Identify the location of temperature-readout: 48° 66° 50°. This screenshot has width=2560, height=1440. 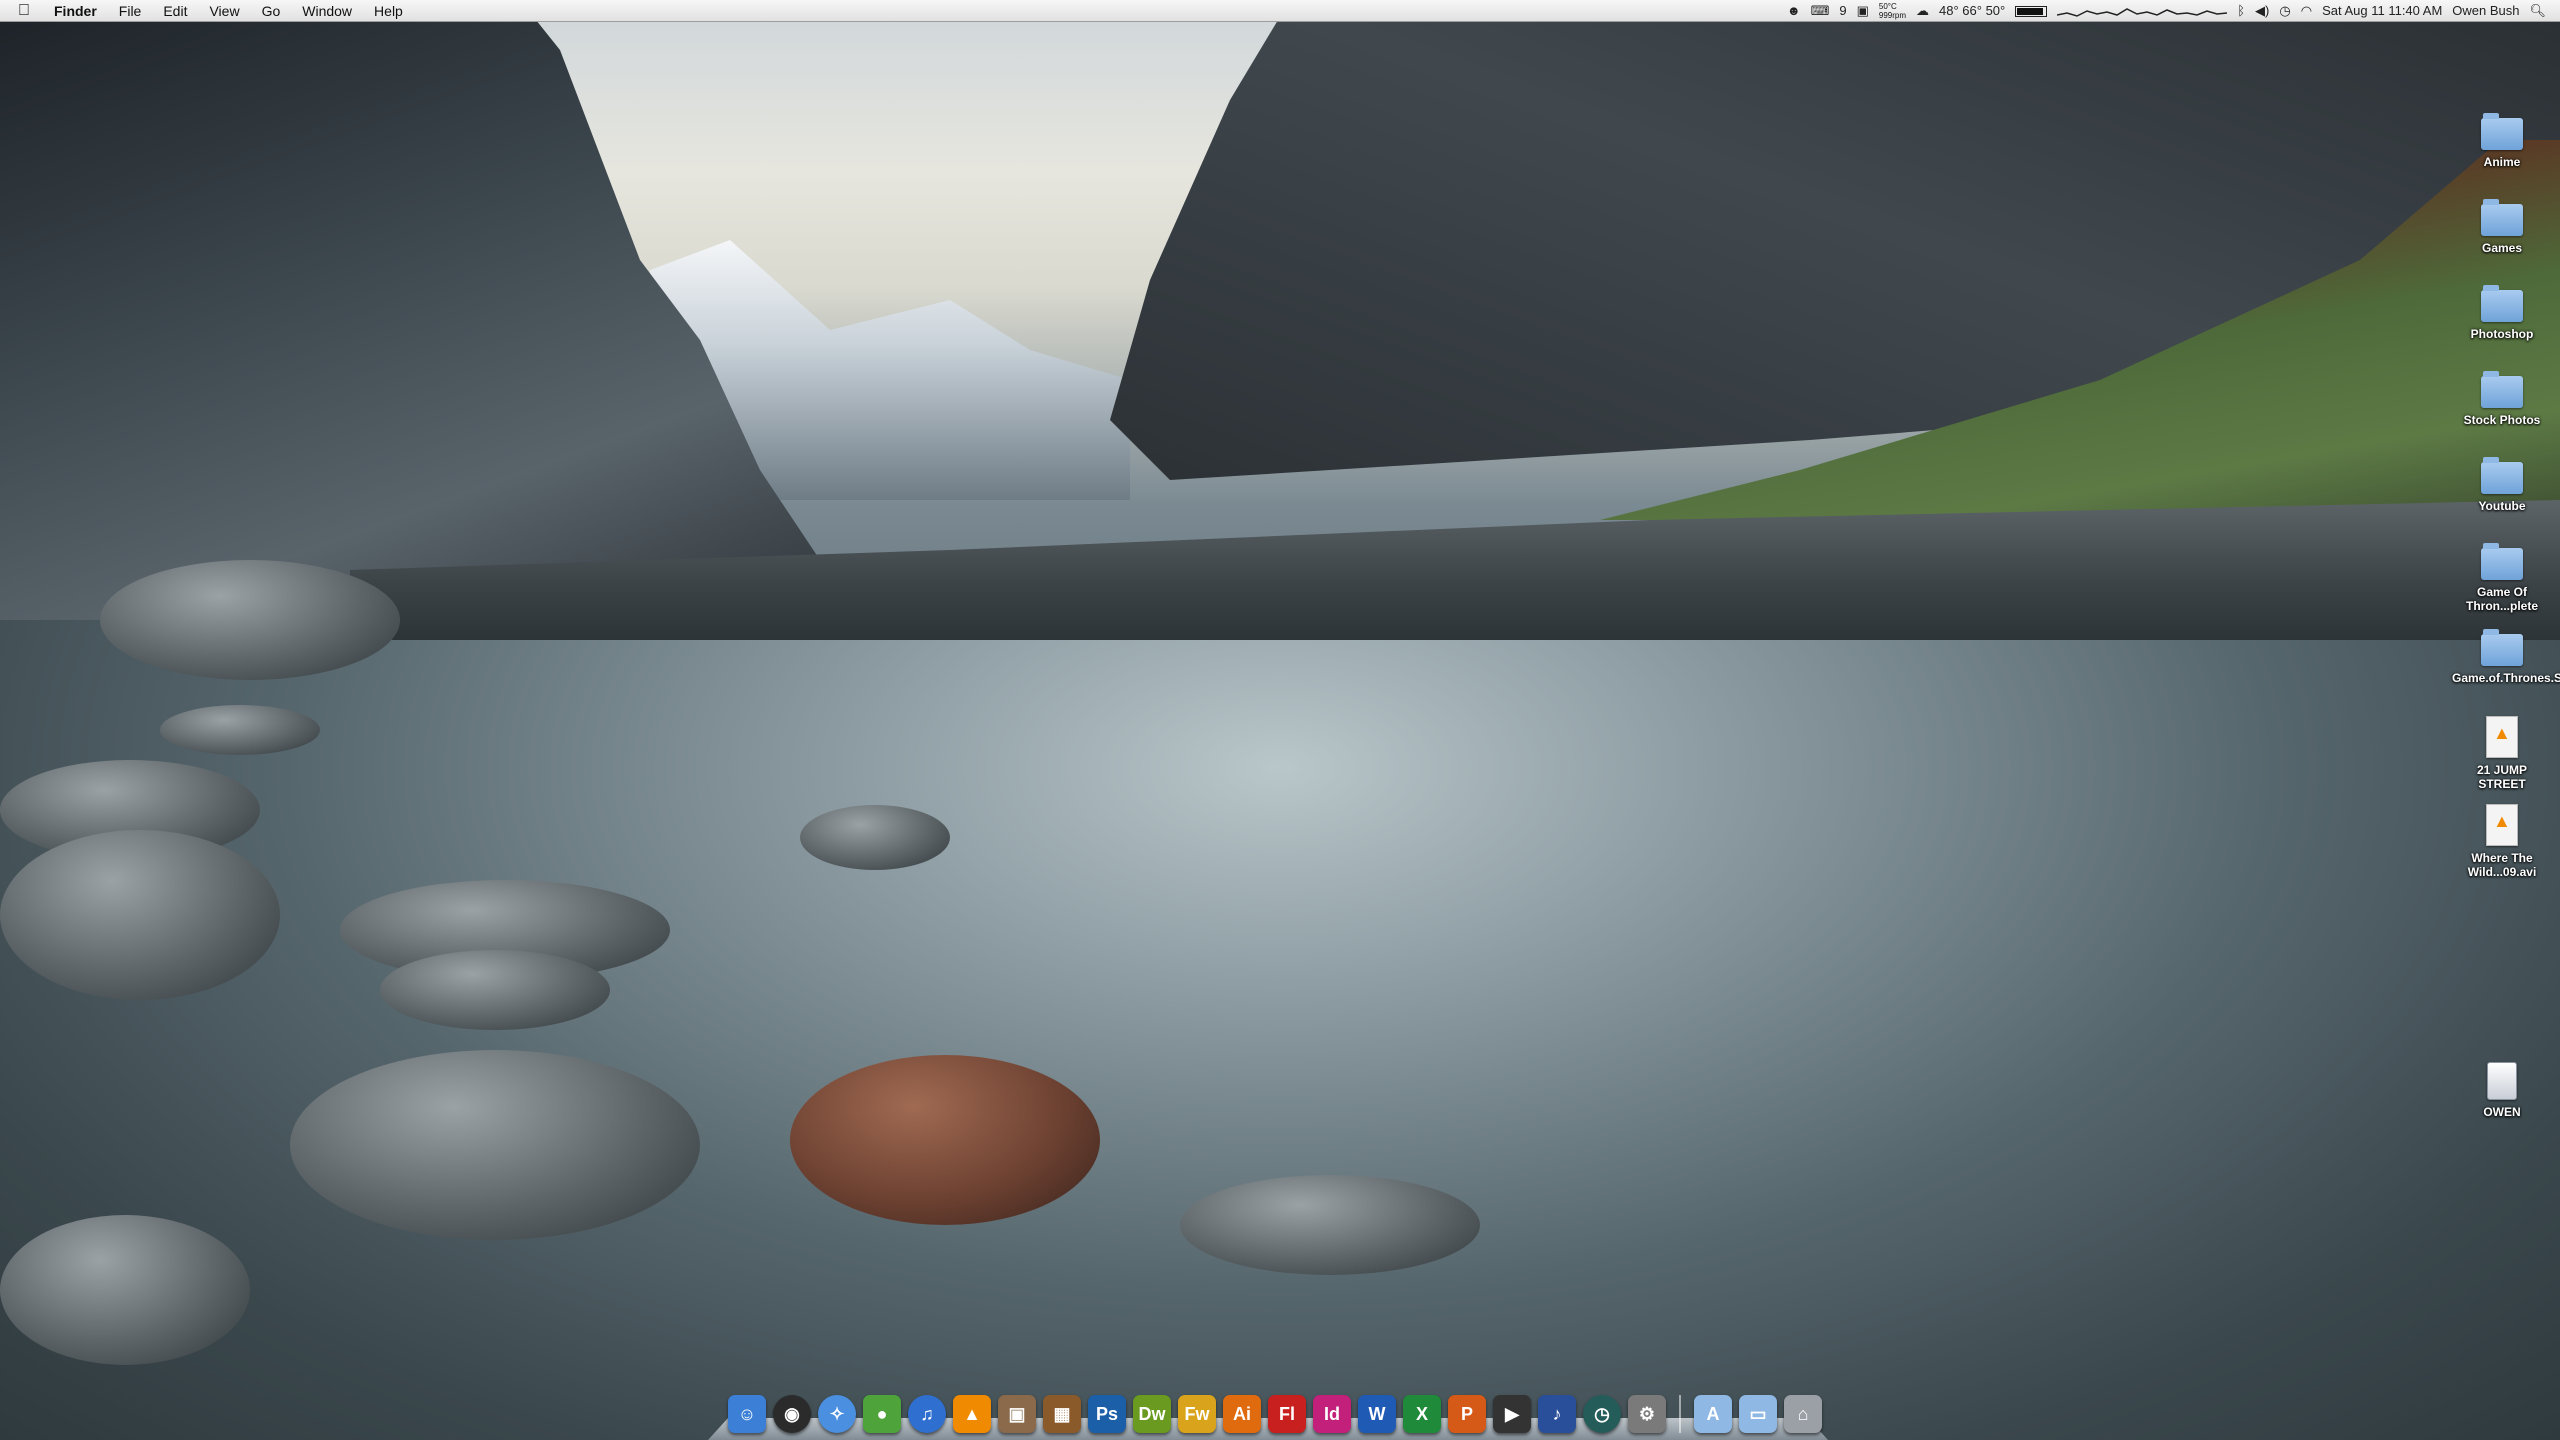
(1972, 11).